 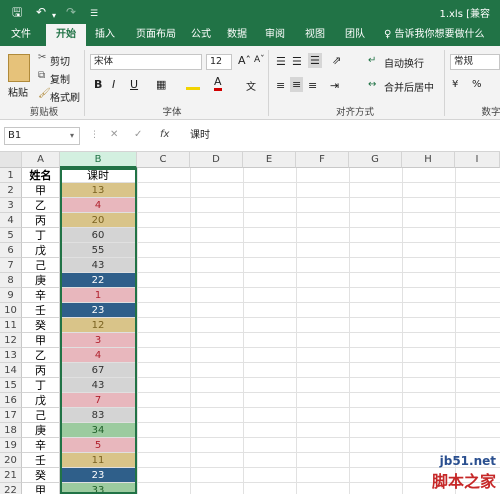 What do you see at coordinates (297, 61) in the screenshot?
I see `middle-align-icon: ☰` at bounding box center [297, 61].